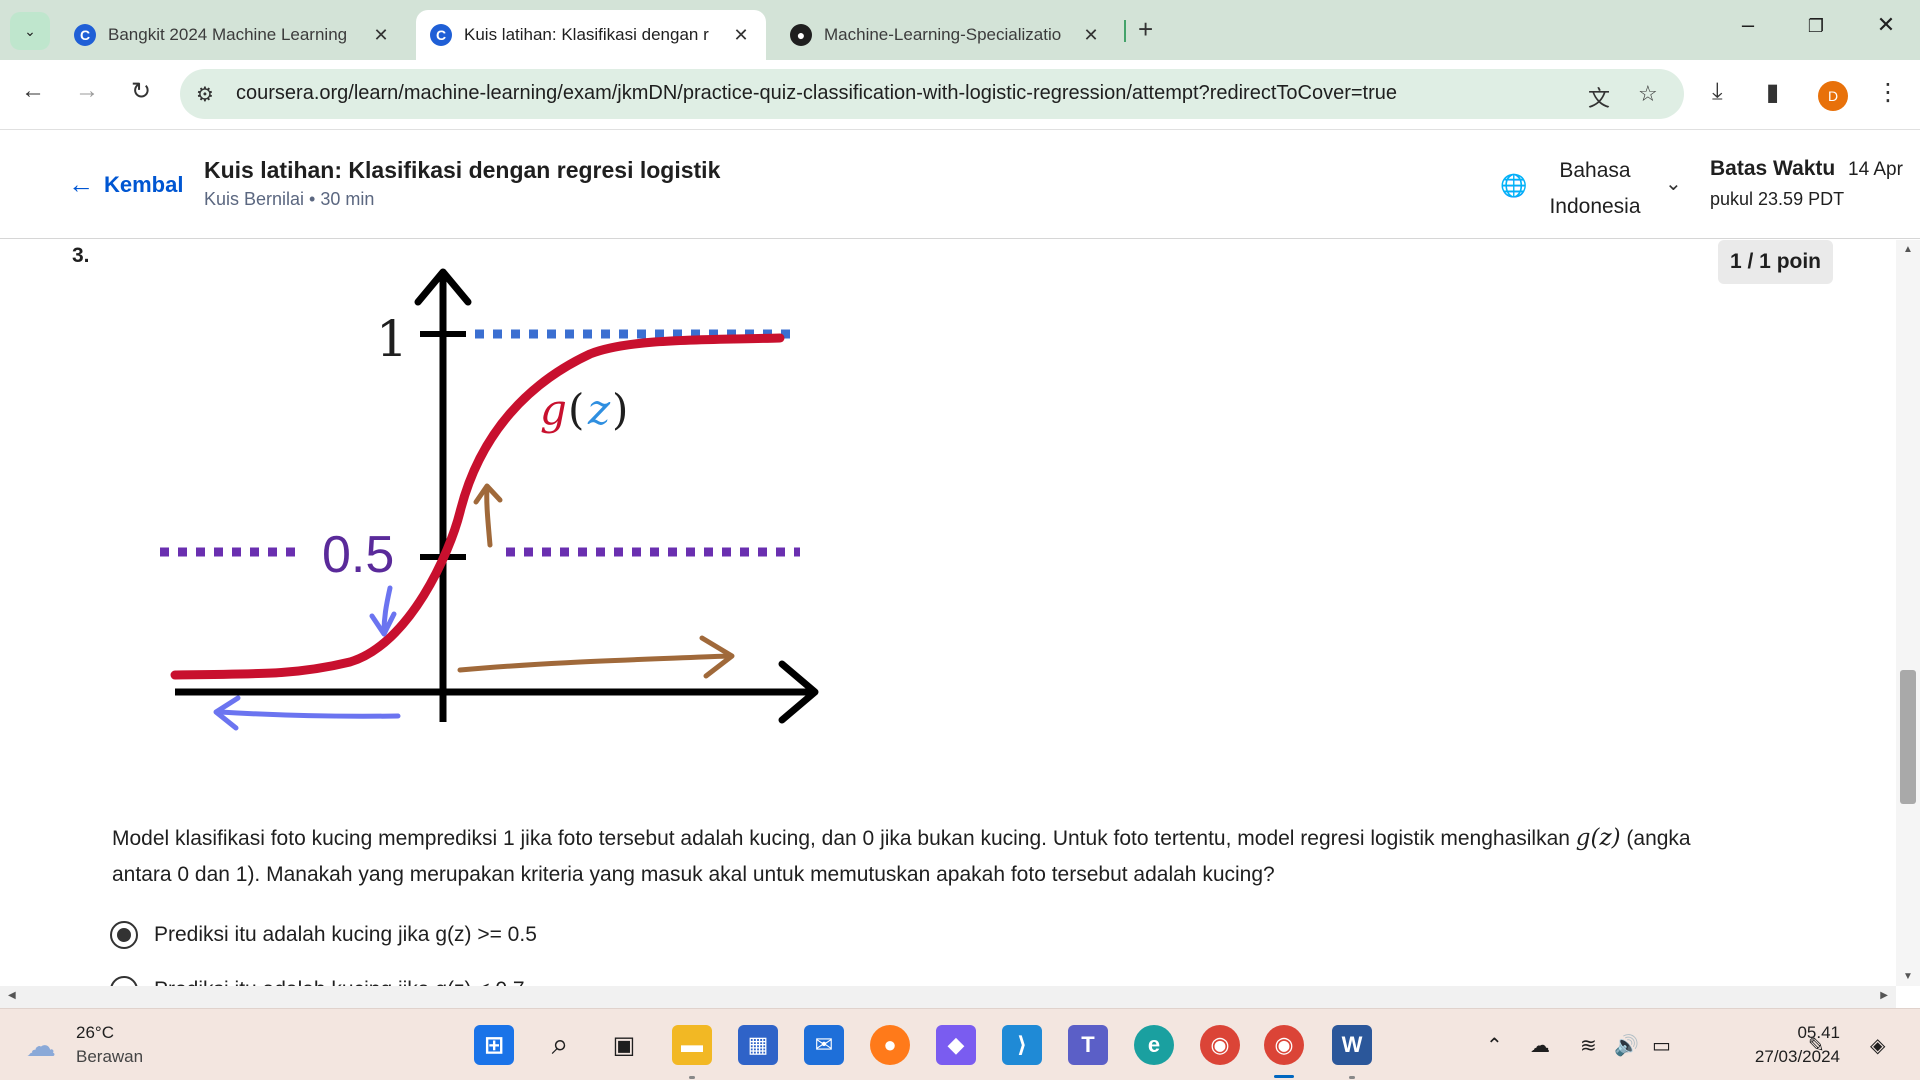  I want to click on notification-icon: ✎, so click(1816, 1045).